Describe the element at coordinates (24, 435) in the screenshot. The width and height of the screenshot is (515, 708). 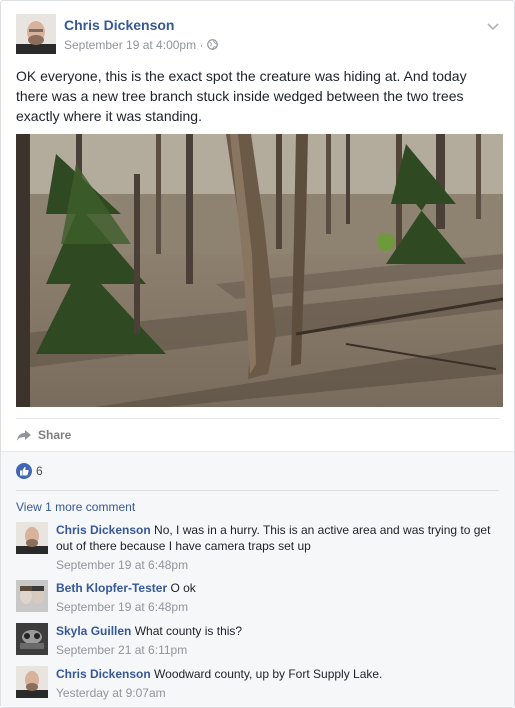
I see `share-arrow-icon` at that location.